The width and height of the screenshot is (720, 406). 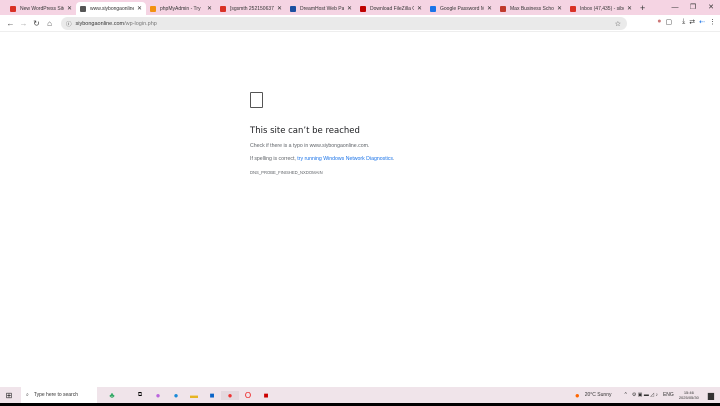 I want to click on windows-start-icon: ⊞, so click(x=9, y=395).